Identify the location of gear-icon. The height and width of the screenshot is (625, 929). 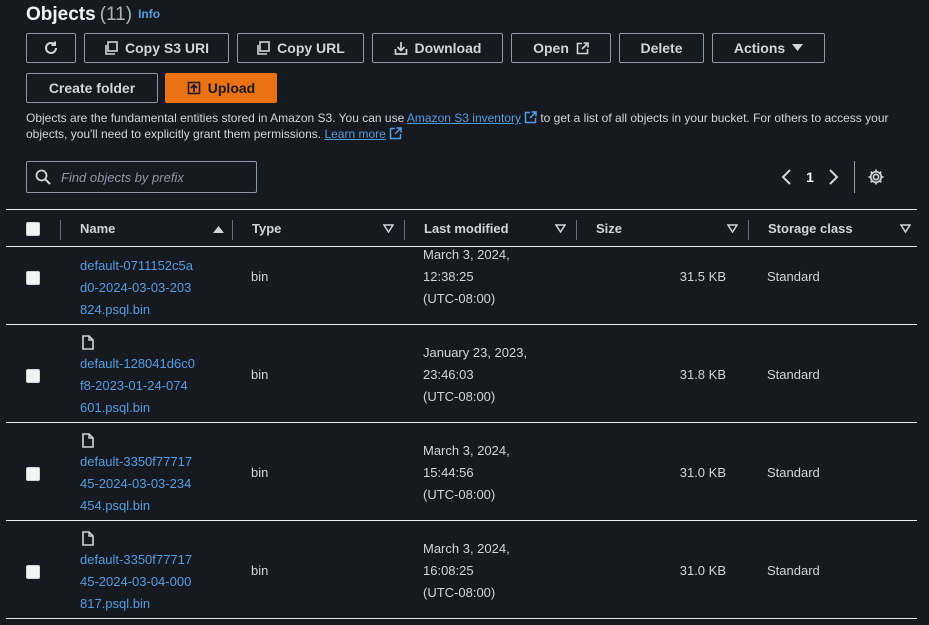
(876, 177).